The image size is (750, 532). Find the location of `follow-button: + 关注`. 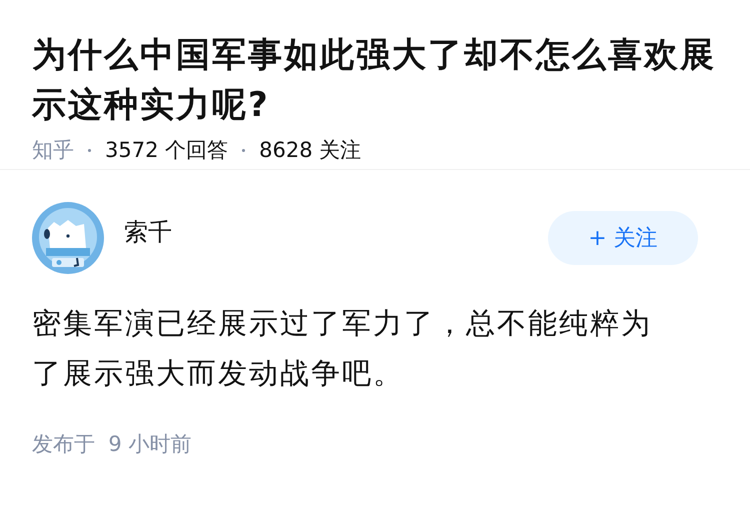

follow-button: + 关注 is located at coordinates (623, 238).